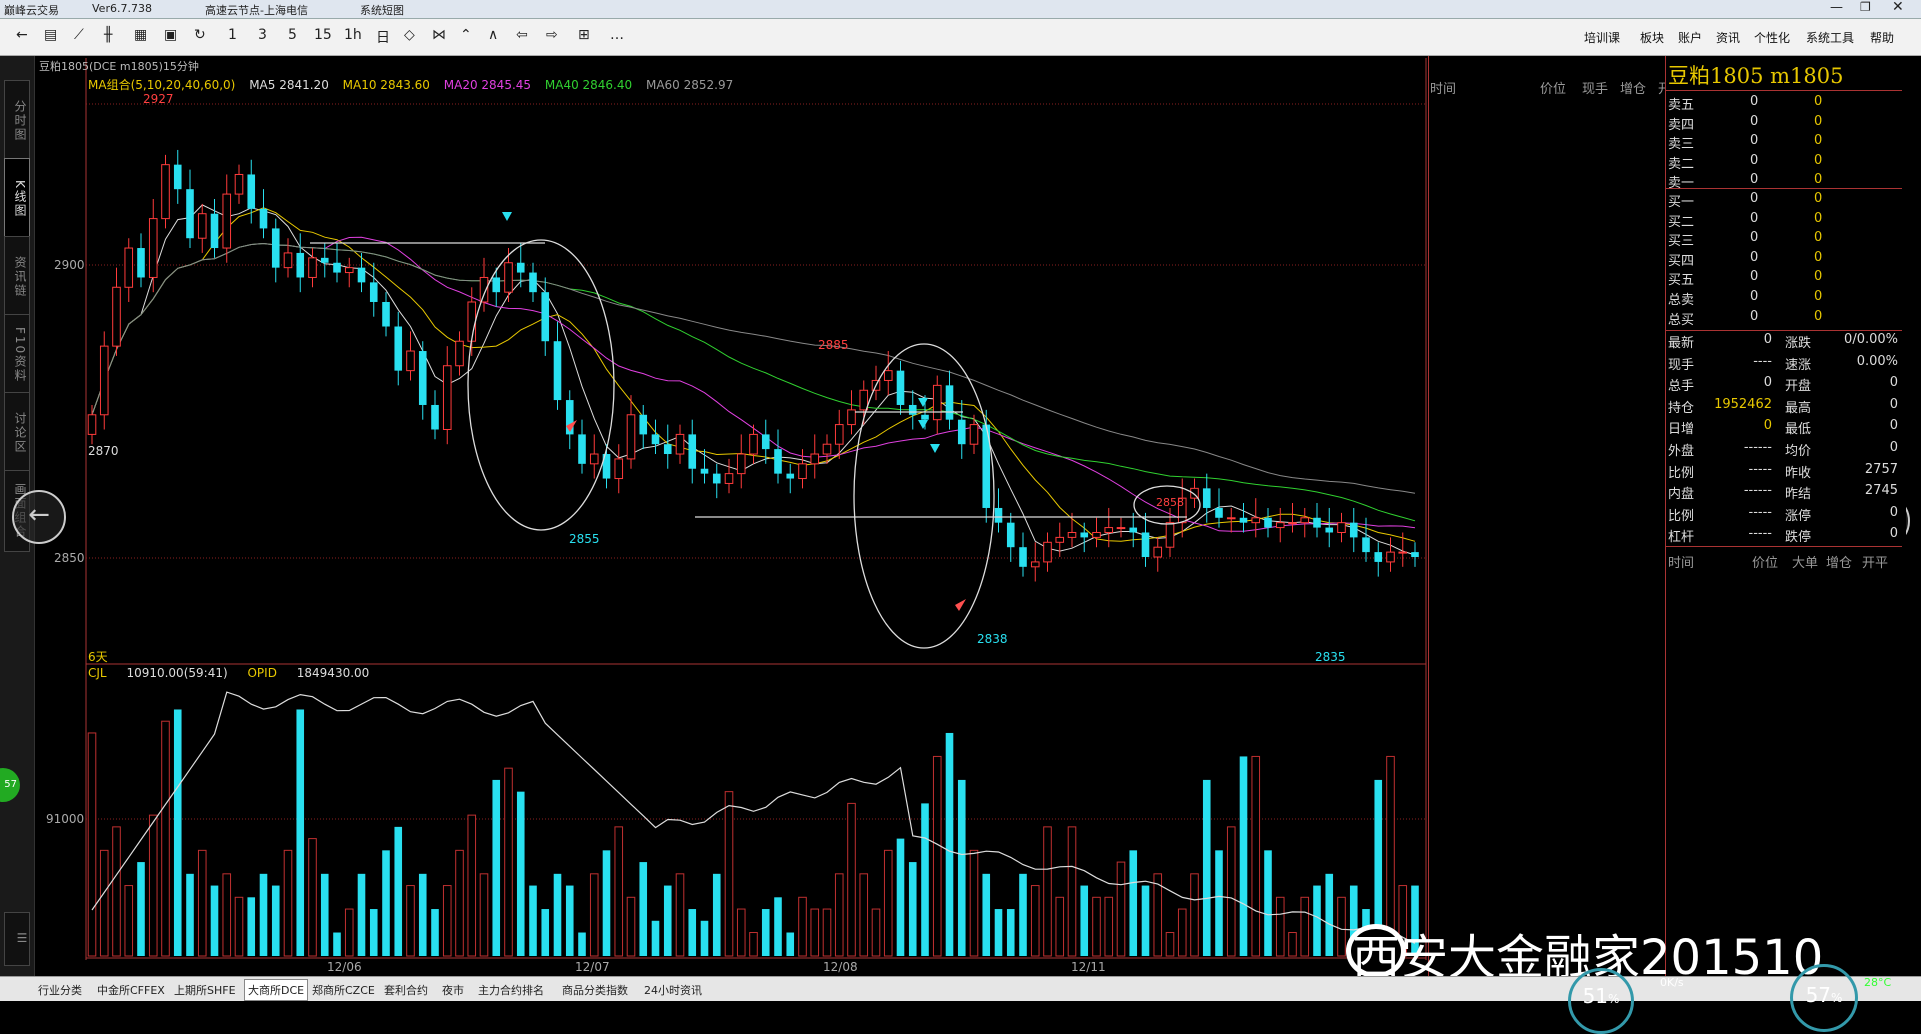 This screenshot has width=1921, height=1034. What do you see at coordinates (1783, 124) in the screenshot?
I see `ask-row: 卖四 0 0` at bounding box center [1783, 124].